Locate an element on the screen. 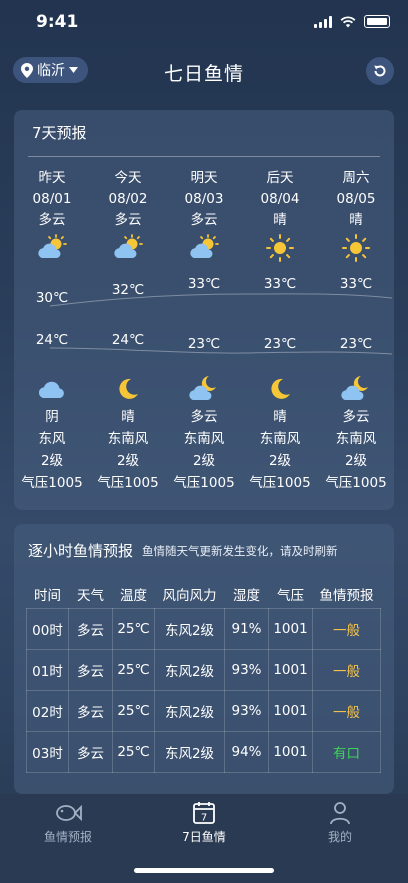  forecast-day-column: 周六 08/05 晴 is located at coordinates (356, 216).